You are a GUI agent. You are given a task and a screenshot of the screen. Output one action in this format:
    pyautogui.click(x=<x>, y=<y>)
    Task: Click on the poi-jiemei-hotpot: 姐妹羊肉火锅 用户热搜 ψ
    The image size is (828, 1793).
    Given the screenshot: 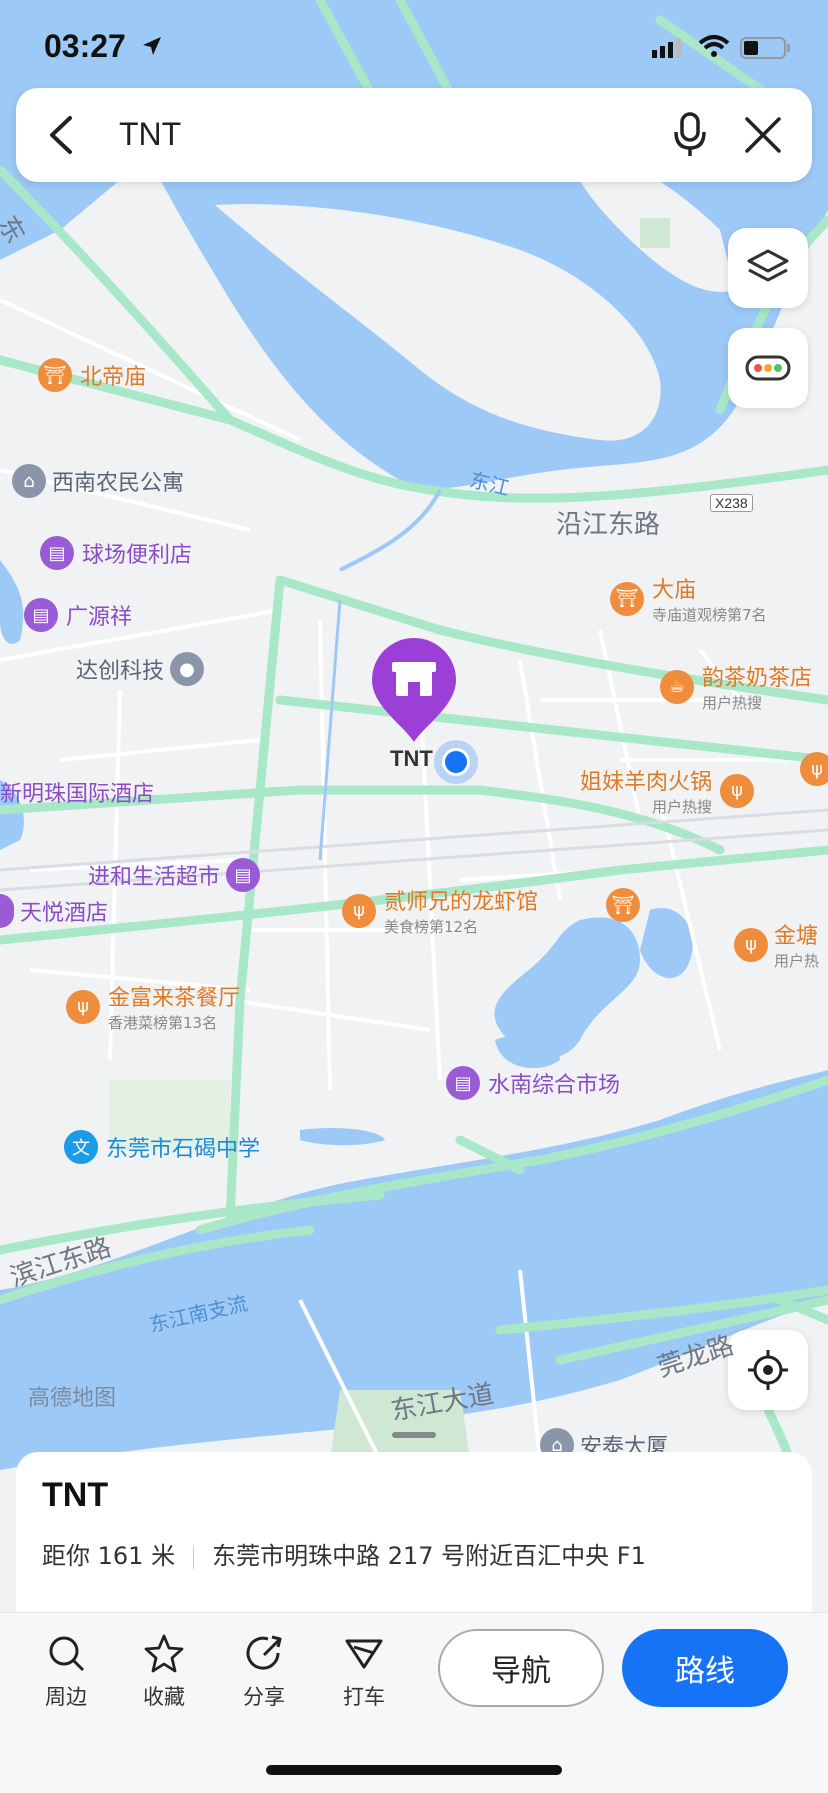 What is the action you would take?
    pyautogui.click(x=667, y=790)
    